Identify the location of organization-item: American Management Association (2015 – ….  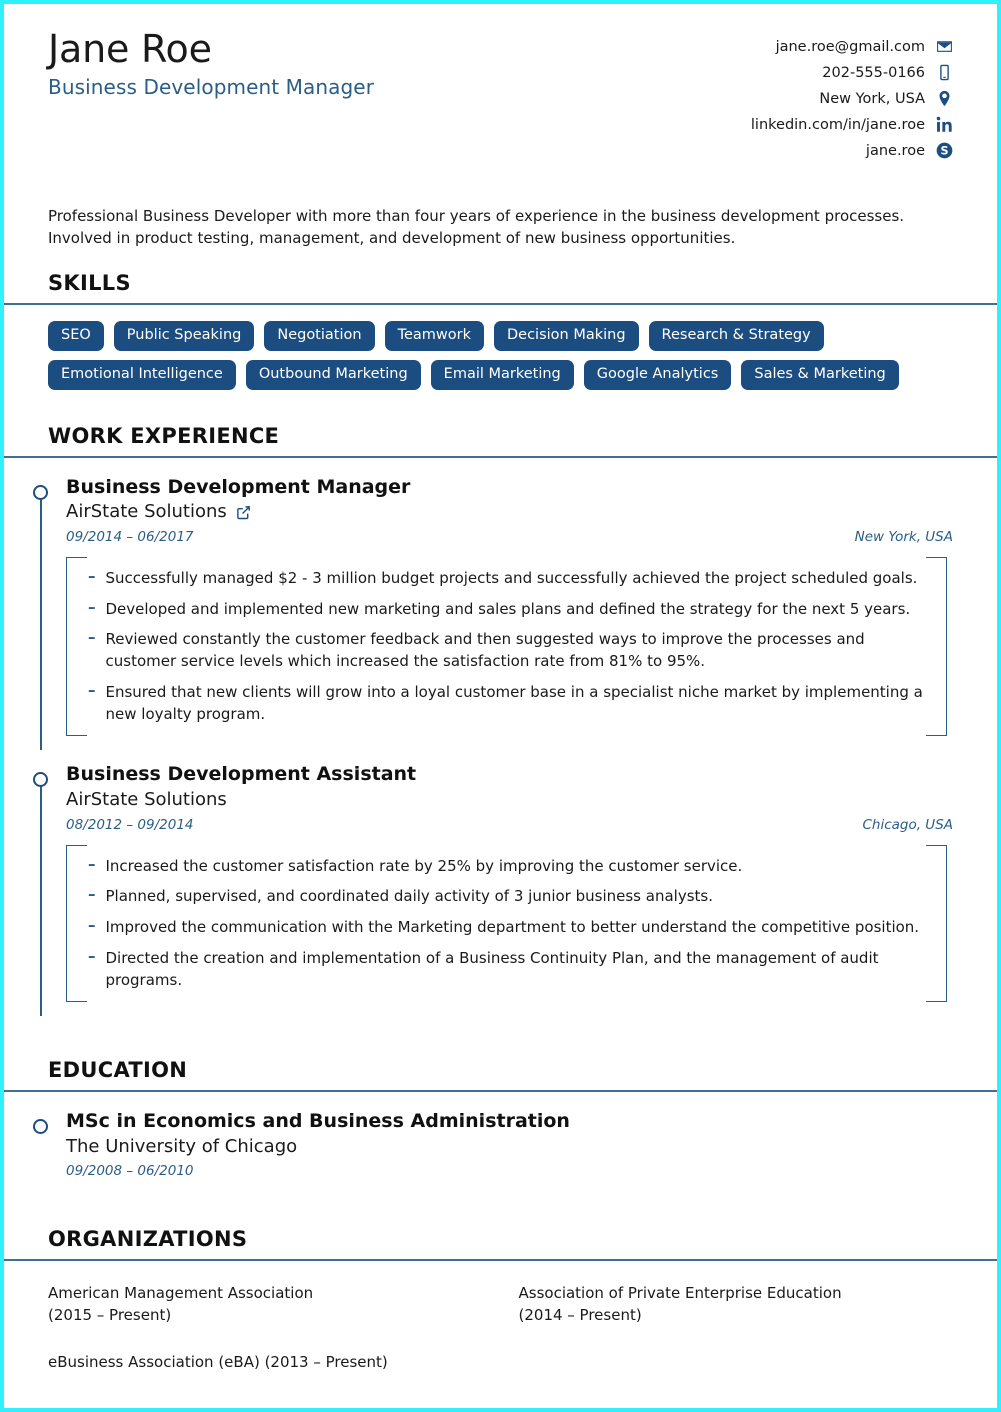
(181, 1304).